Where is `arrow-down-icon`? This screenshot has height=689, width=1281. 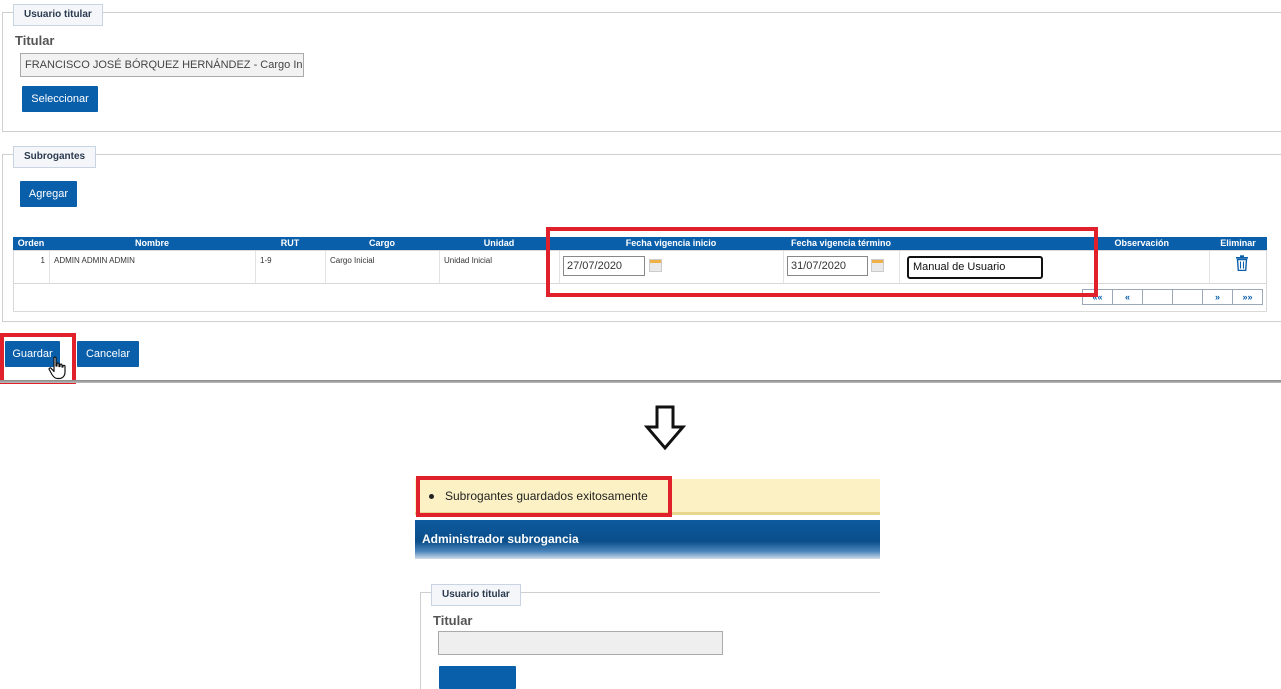 arrow-down-icon is located at coordinates (665, 428).